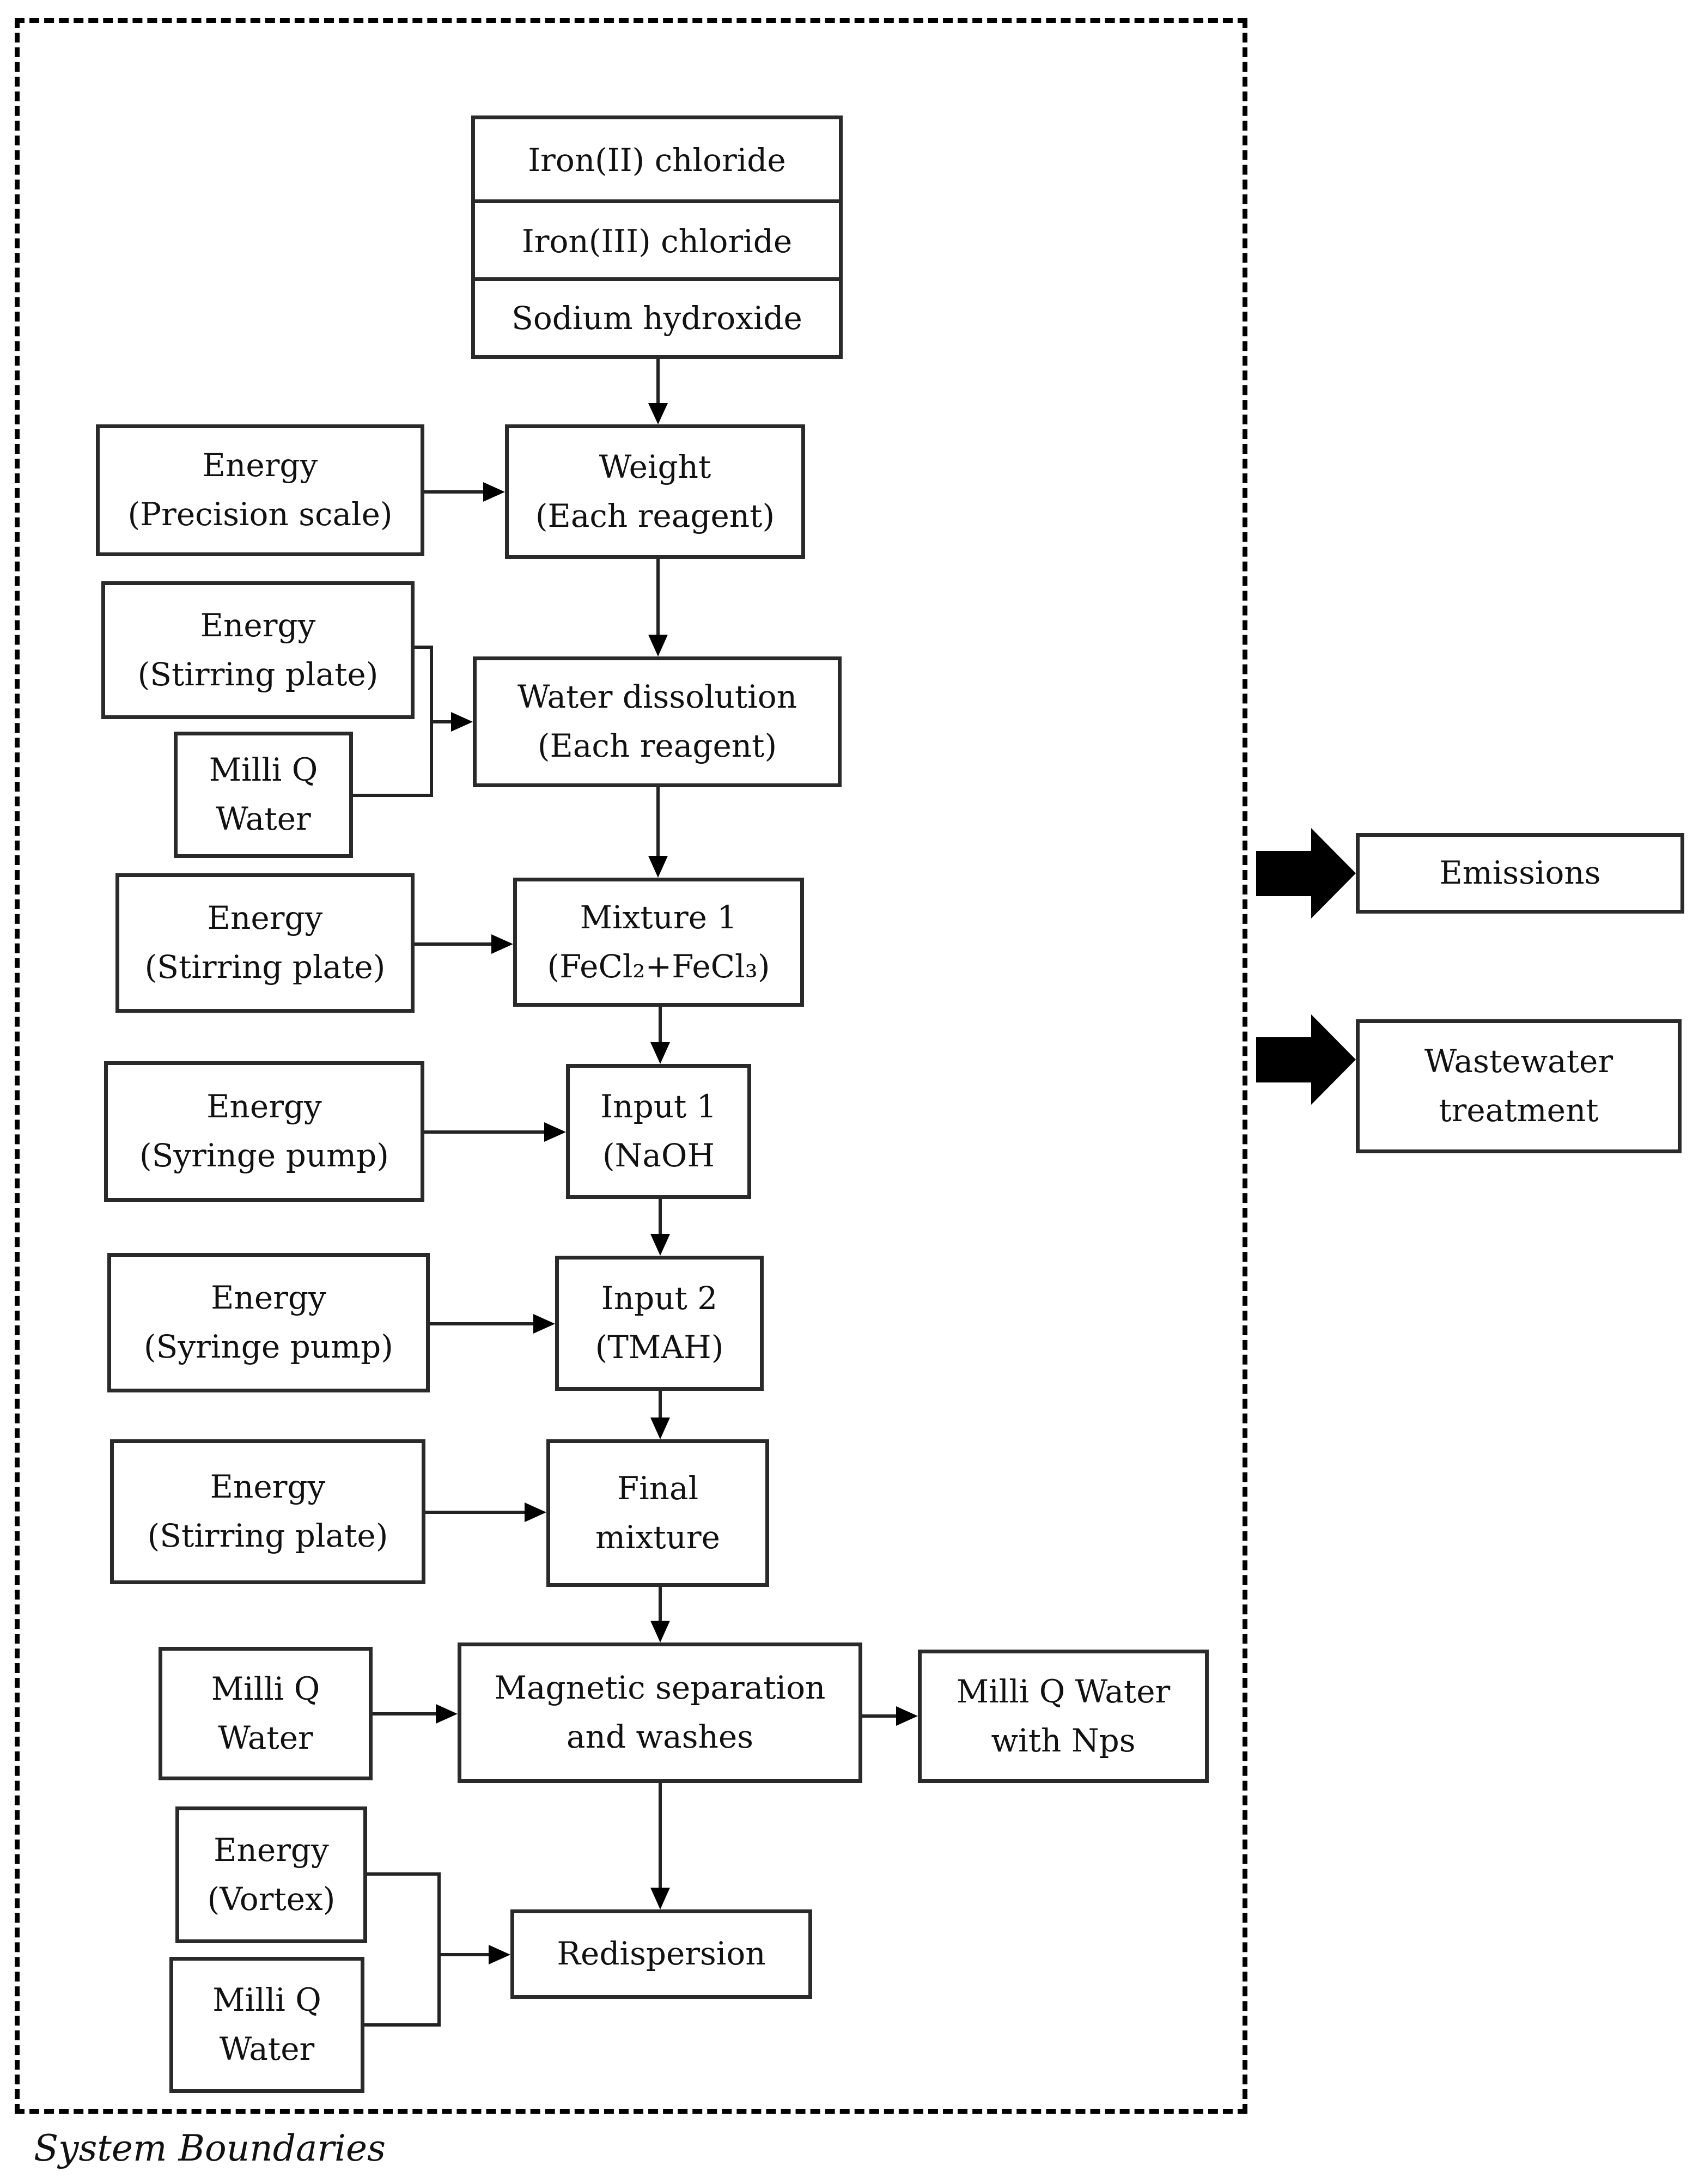 The width and height of the screenshot is (1699, 2184). Describe the element at coordinates (402, 1949) in the screenshot. I see `flow-merge-redispersion` at that location.